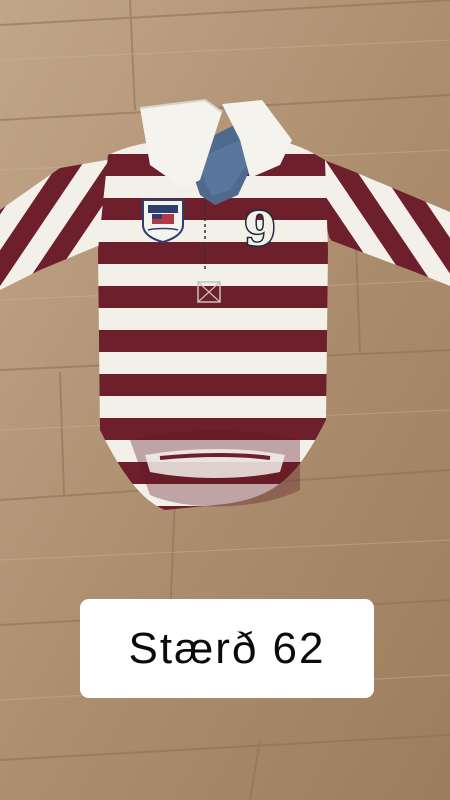 This screenshot has width=450, height=800. I want to click on size-caption: Stærð 62, so click(227, 648).